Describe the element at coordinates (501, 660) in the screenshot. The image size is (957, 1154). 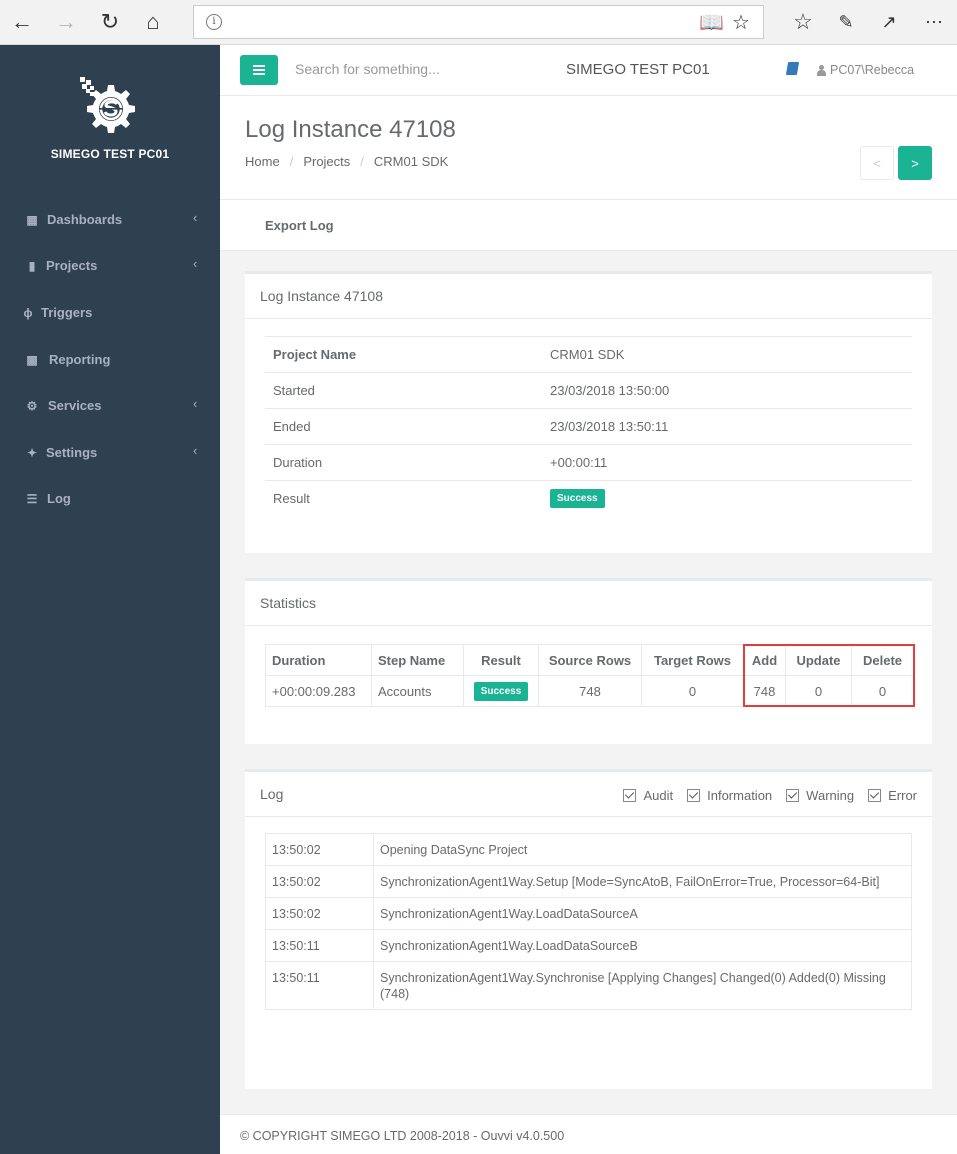
I see `column-header: Result` at that location.